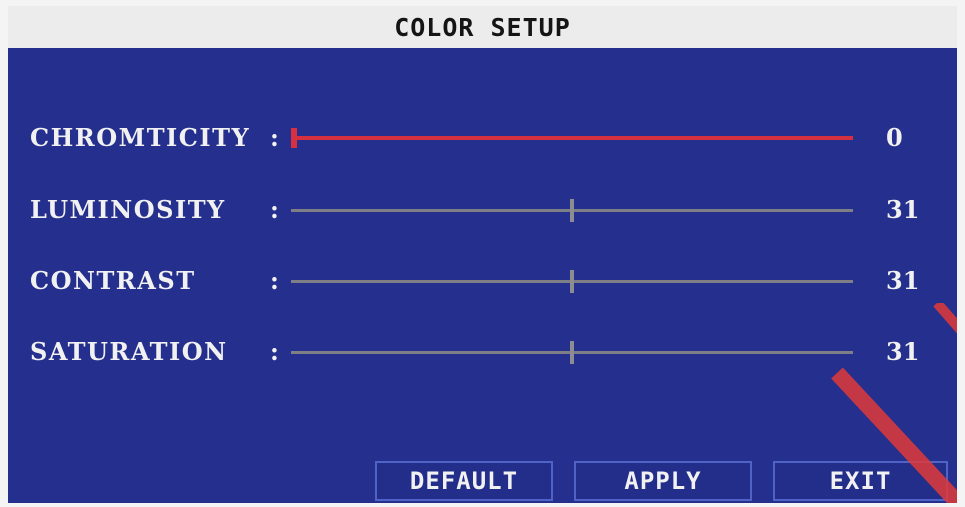 Image resolution: width=965 pixels, height=507 pixels. I want to click on contrast-colon: :, so click(274, 280).